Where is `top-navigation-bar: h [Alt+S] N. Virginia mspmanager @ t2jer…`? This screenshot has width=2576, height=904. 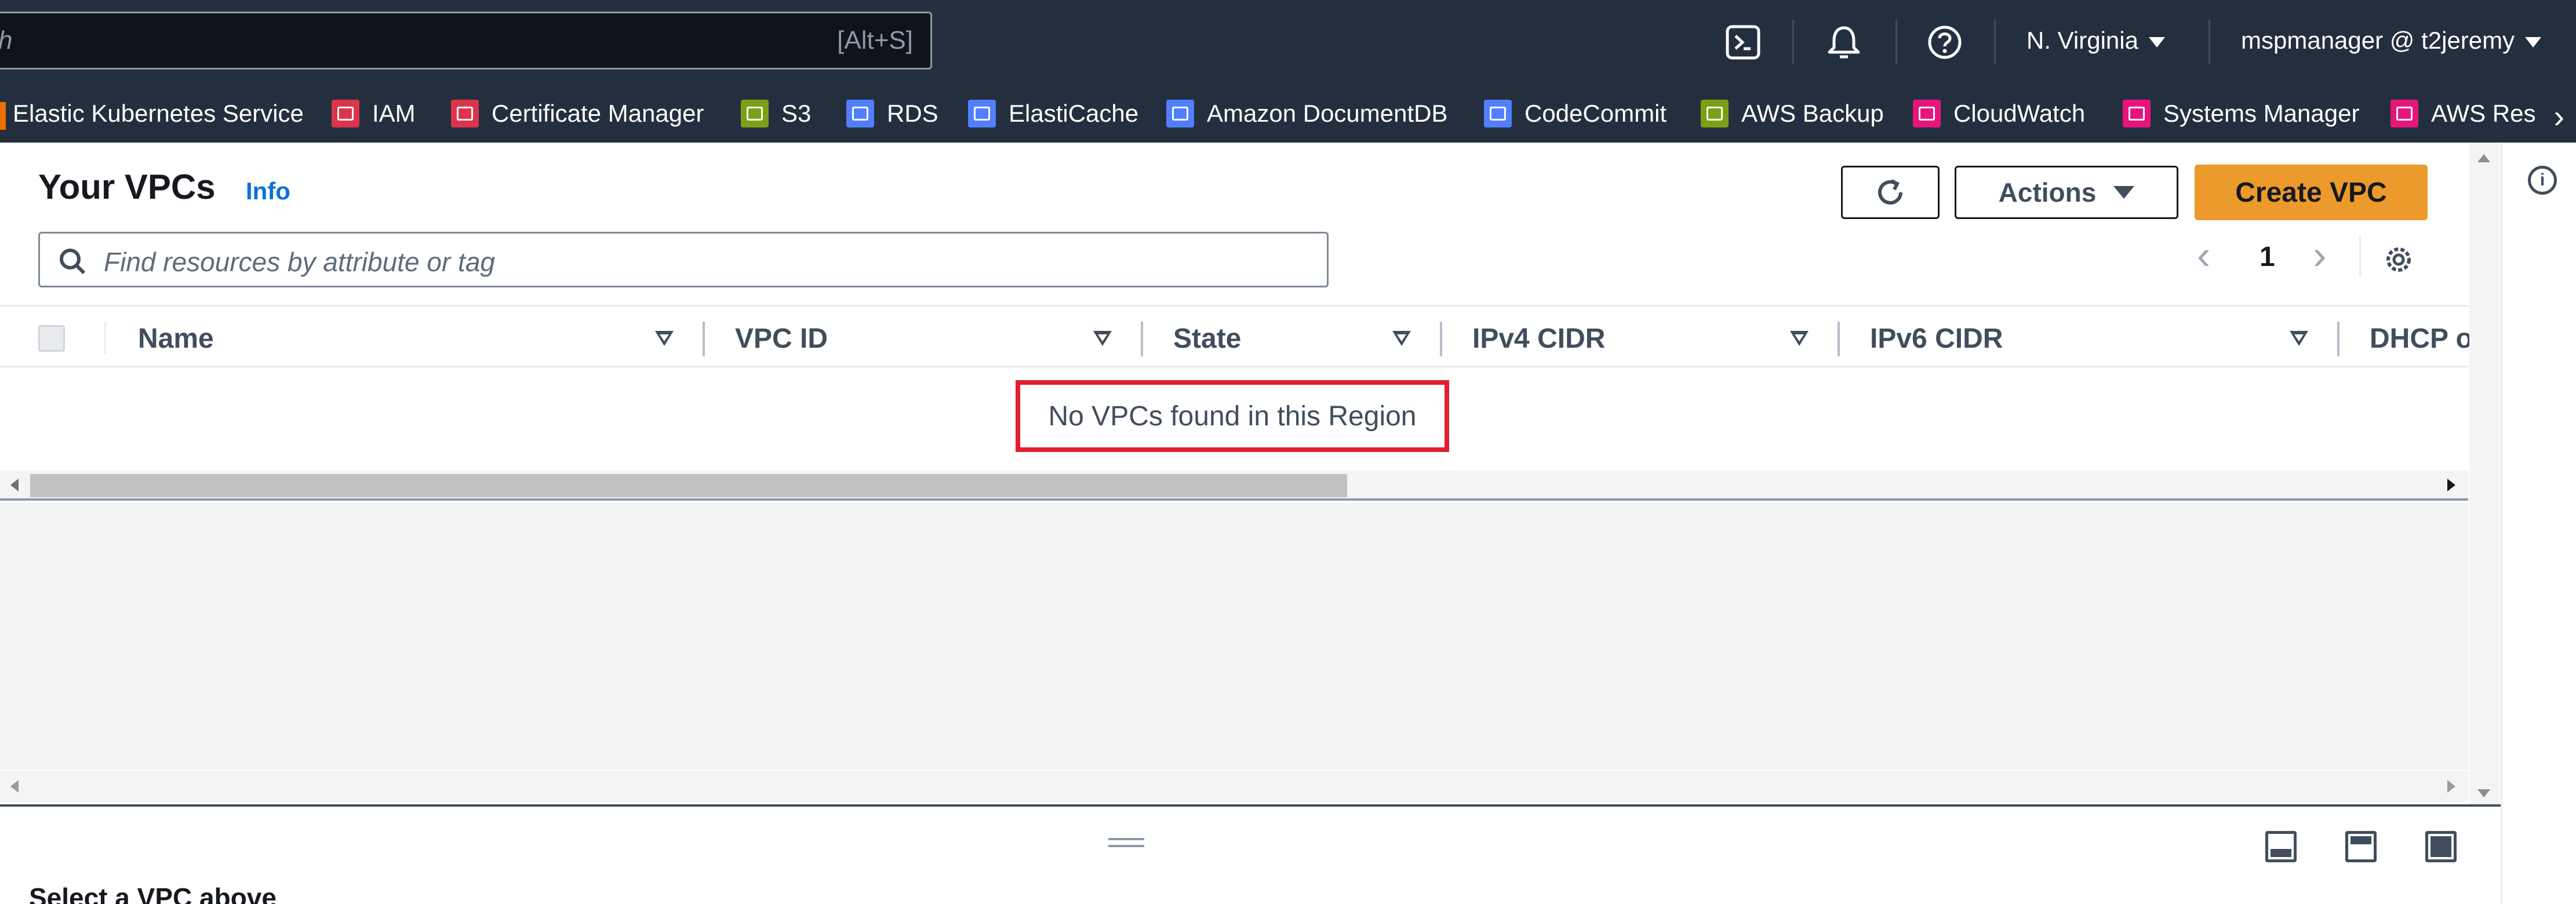
top-navigation-bar: h [Alt+S] N. Virginia mspmanager @ t2jer… is located at coordinates (1288, 43).